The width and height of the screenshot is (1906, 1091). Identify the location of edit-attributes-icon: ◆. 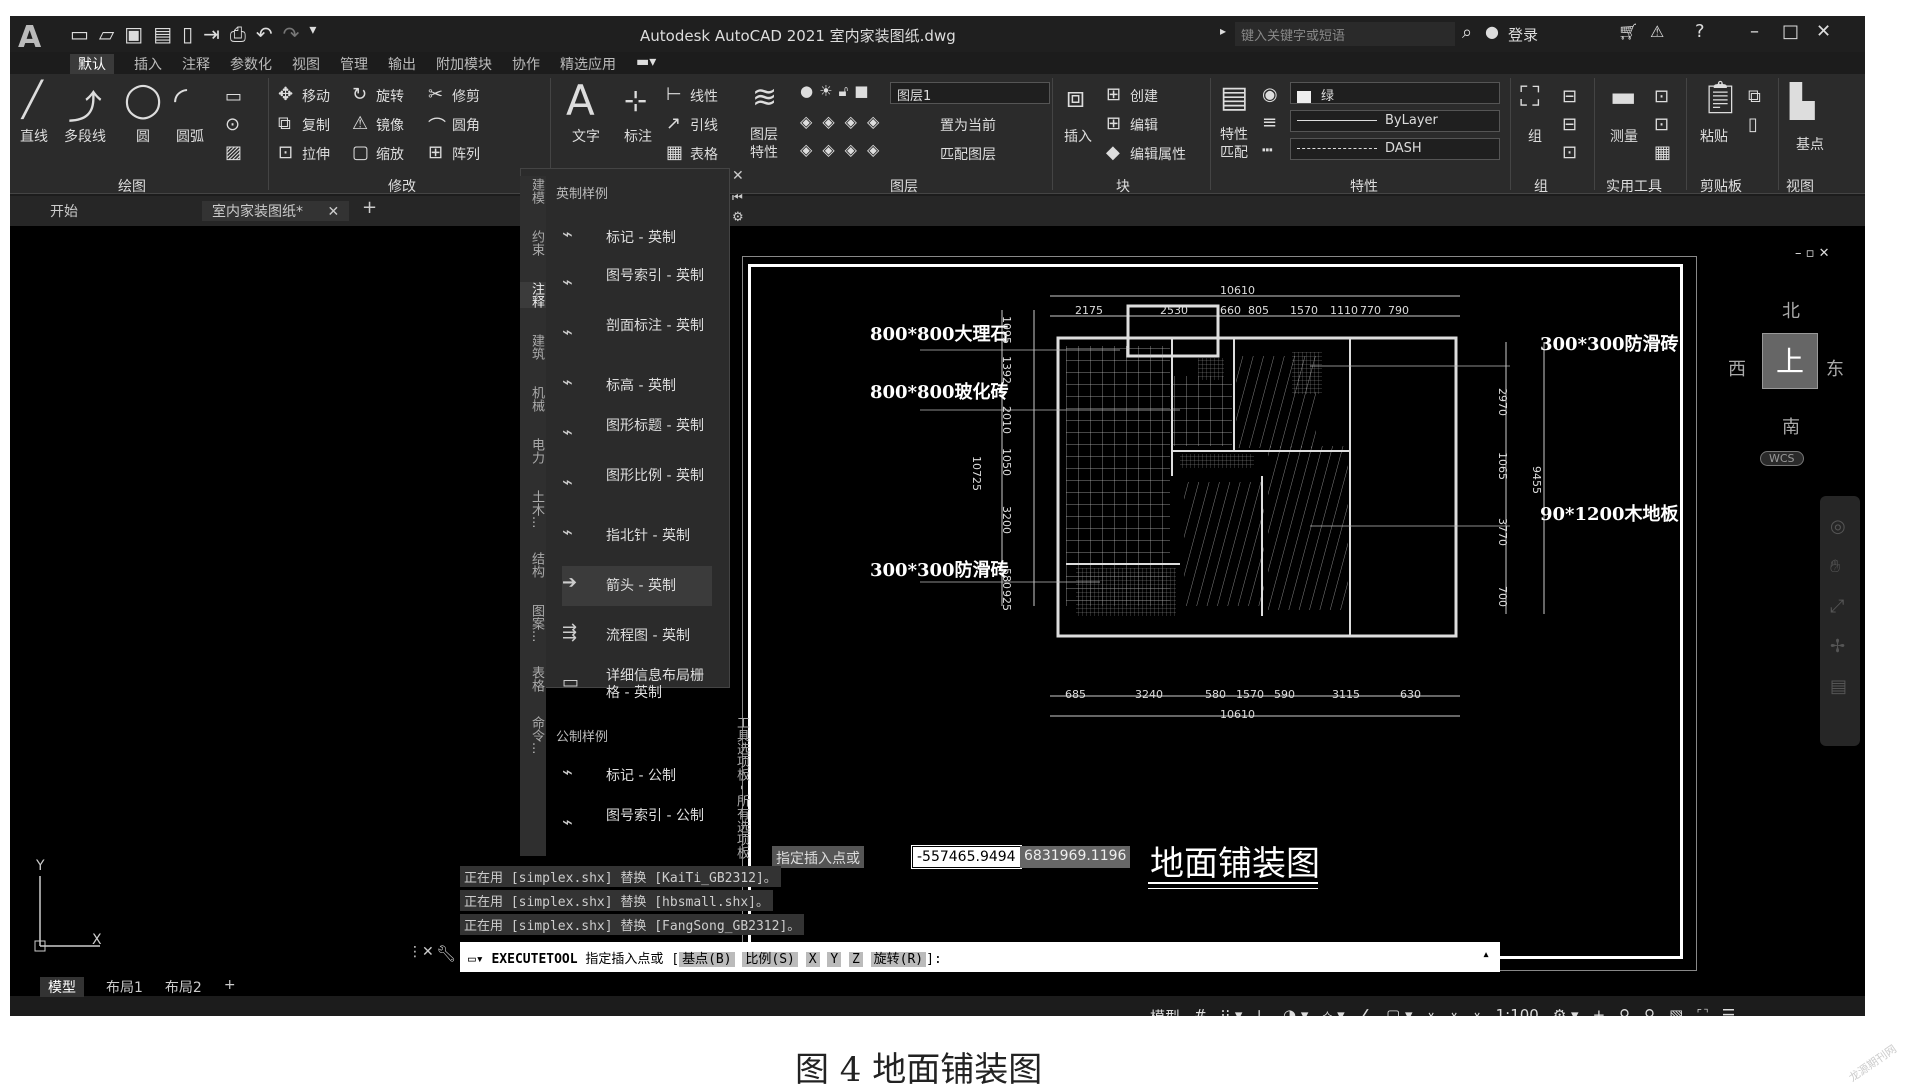
(1113, 152).